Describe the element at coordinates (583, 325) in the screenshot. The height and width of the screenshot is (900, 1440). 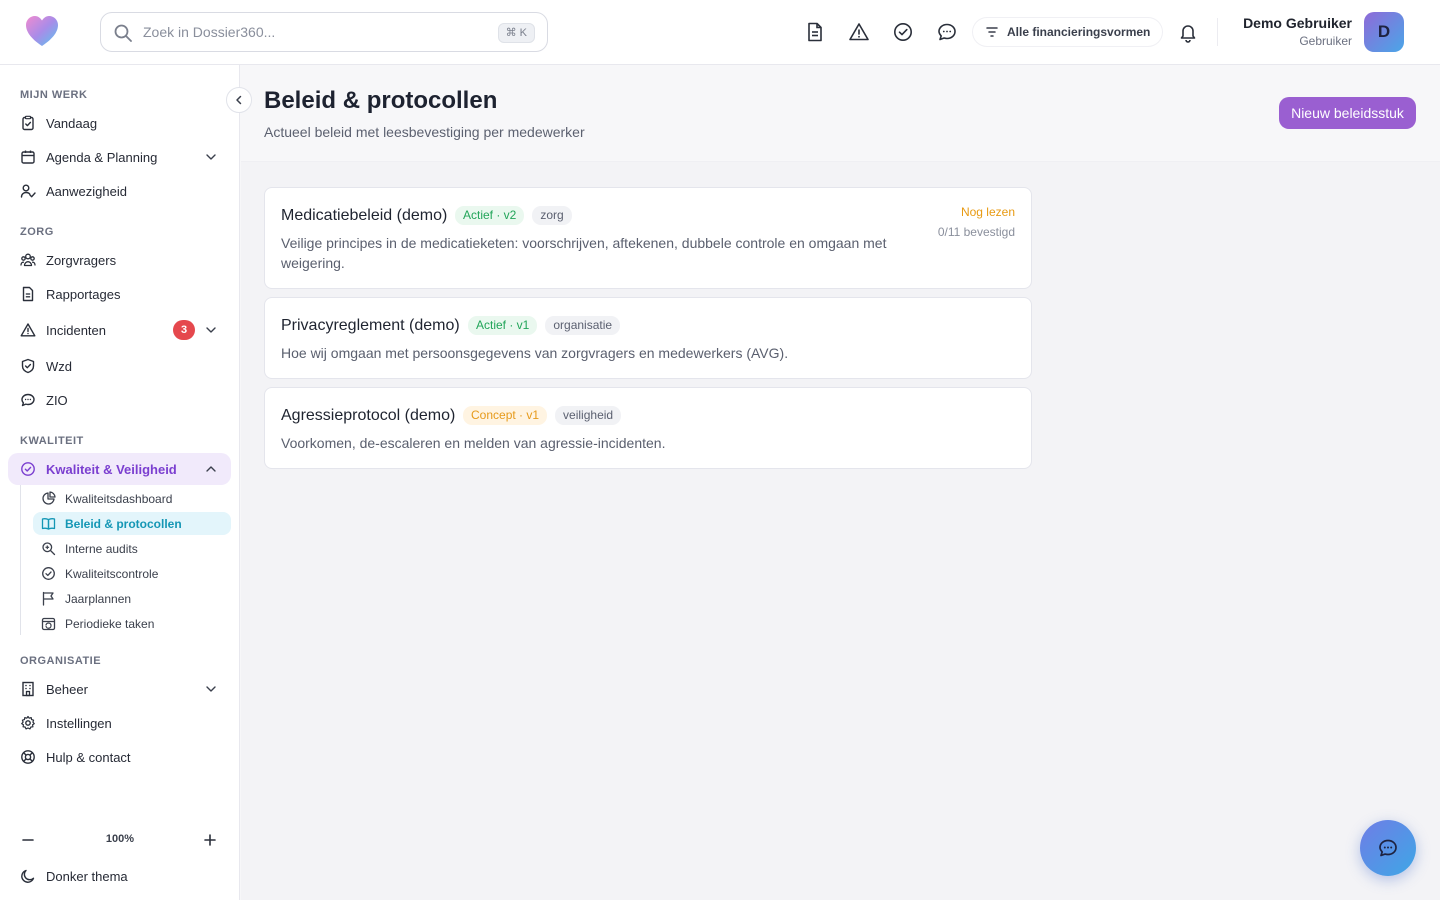
I see `policy-category-tag: organisatie` at that location.